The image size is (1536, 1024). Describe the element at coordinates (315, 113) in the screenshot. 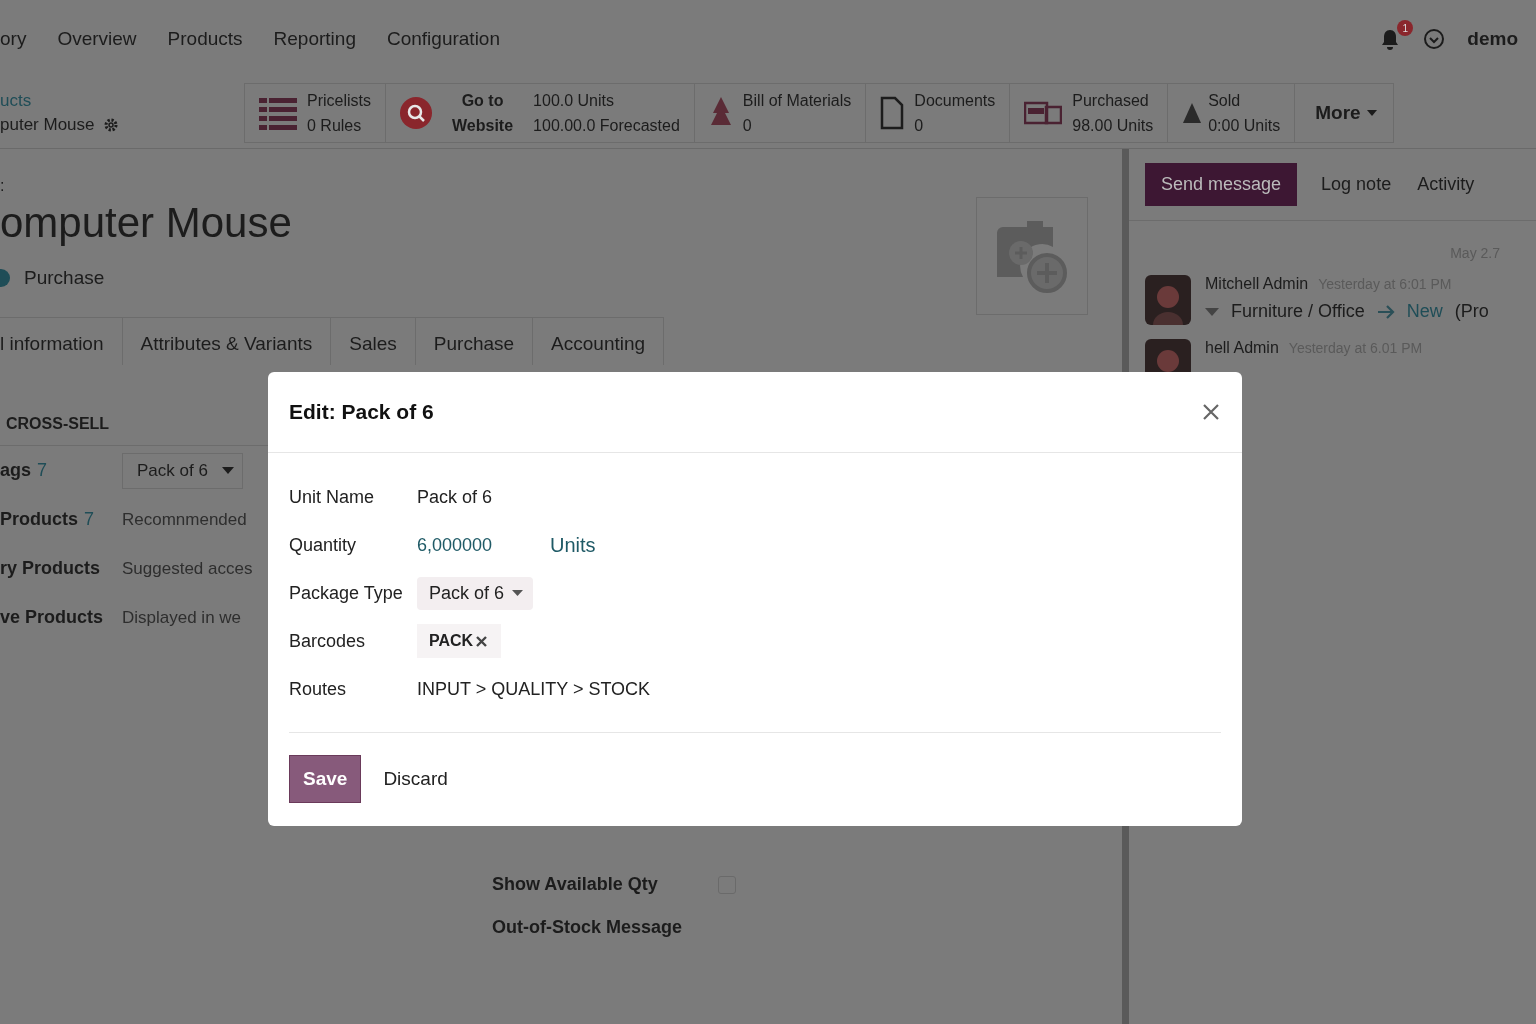

I see `smart-button: Pricelists 0 Rules` at that location.